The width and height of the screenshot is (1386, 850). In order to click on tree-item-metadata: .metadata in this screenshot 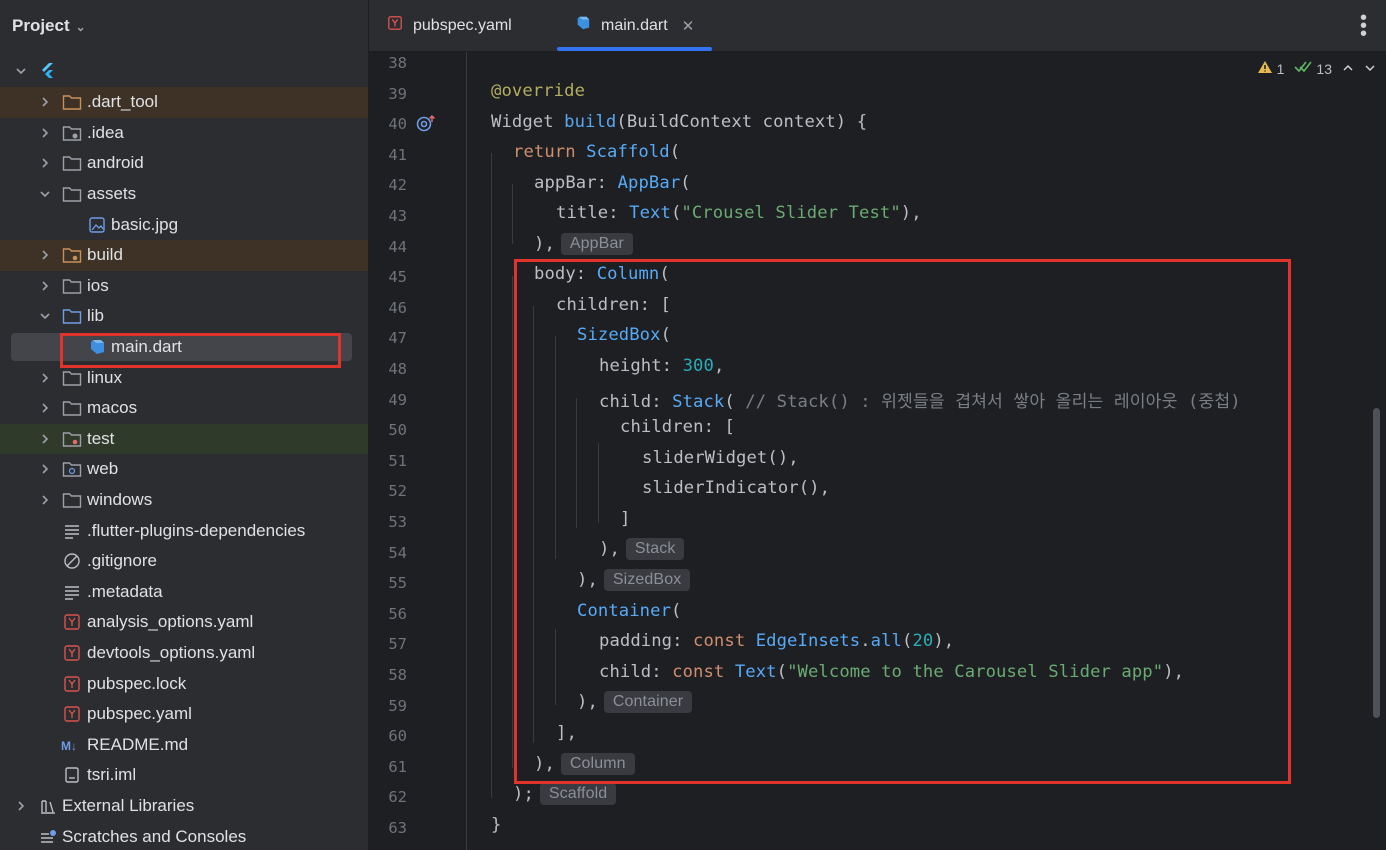, I will do `click(184, 592)`.